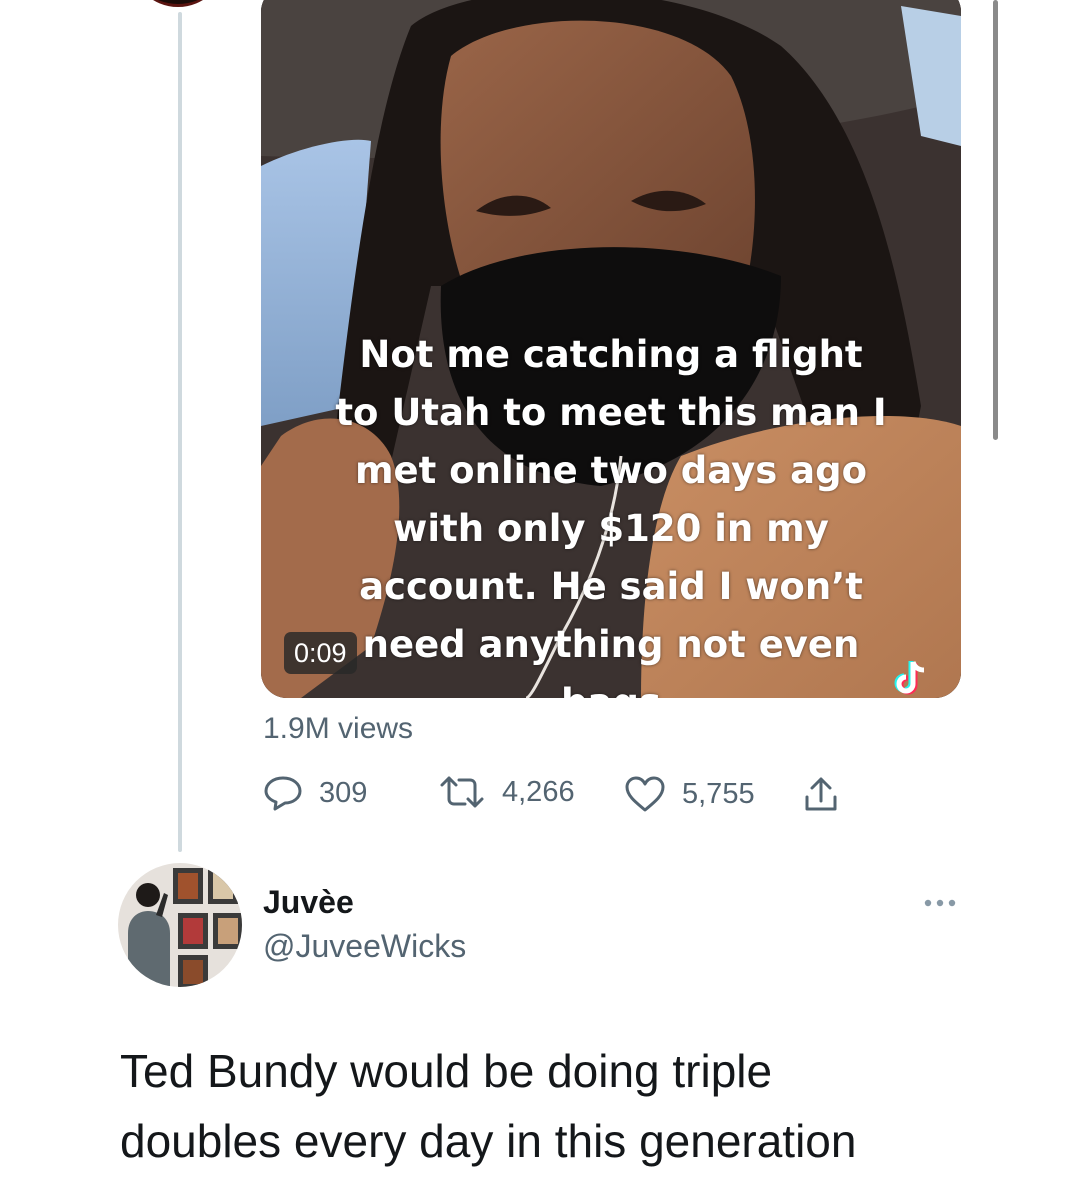 This screenshot has width=1080, height=1201. What do you see at coordinates (645, 794) in the screenshot?
I see `heart-icon` at bounding box center [645, 794].